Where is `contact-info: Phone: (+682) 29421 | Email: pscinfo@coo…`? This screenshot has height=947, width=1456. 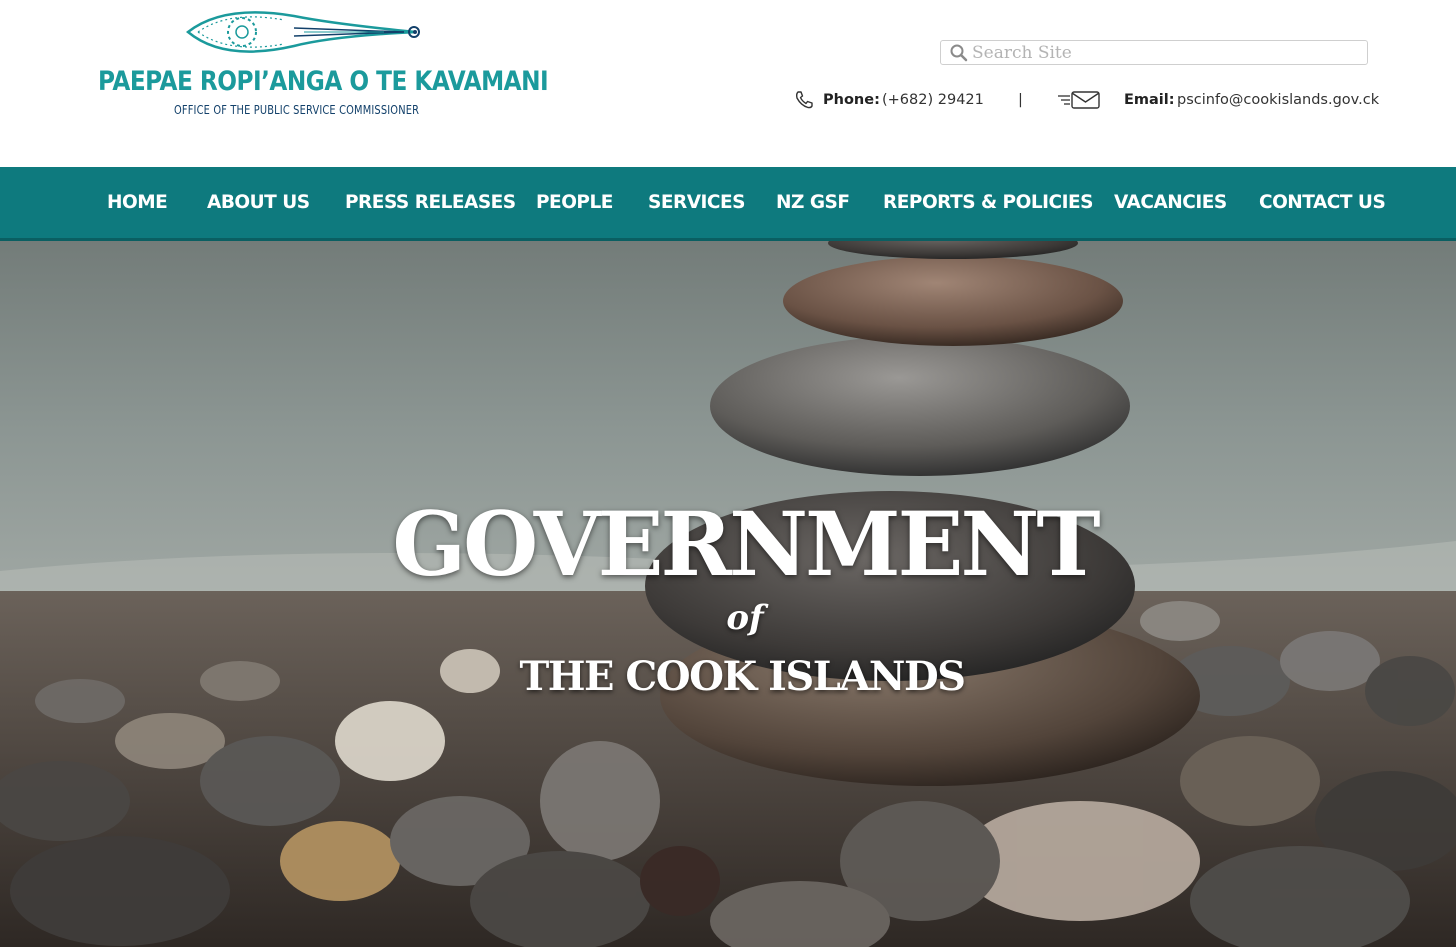
contact-info: Phone: (+682) 29421 | Email: pscinfo@coo… is located at coordinates (1094, 100).